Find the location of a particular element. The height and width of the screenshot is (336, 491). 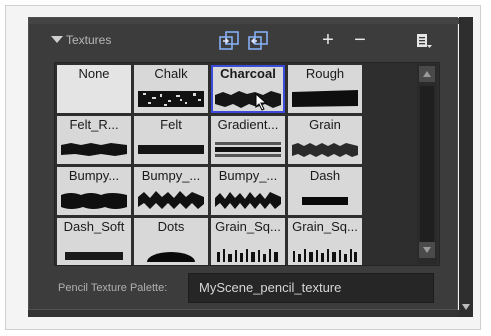

gradient-swatch-icon is located at coordinates (248, 149).